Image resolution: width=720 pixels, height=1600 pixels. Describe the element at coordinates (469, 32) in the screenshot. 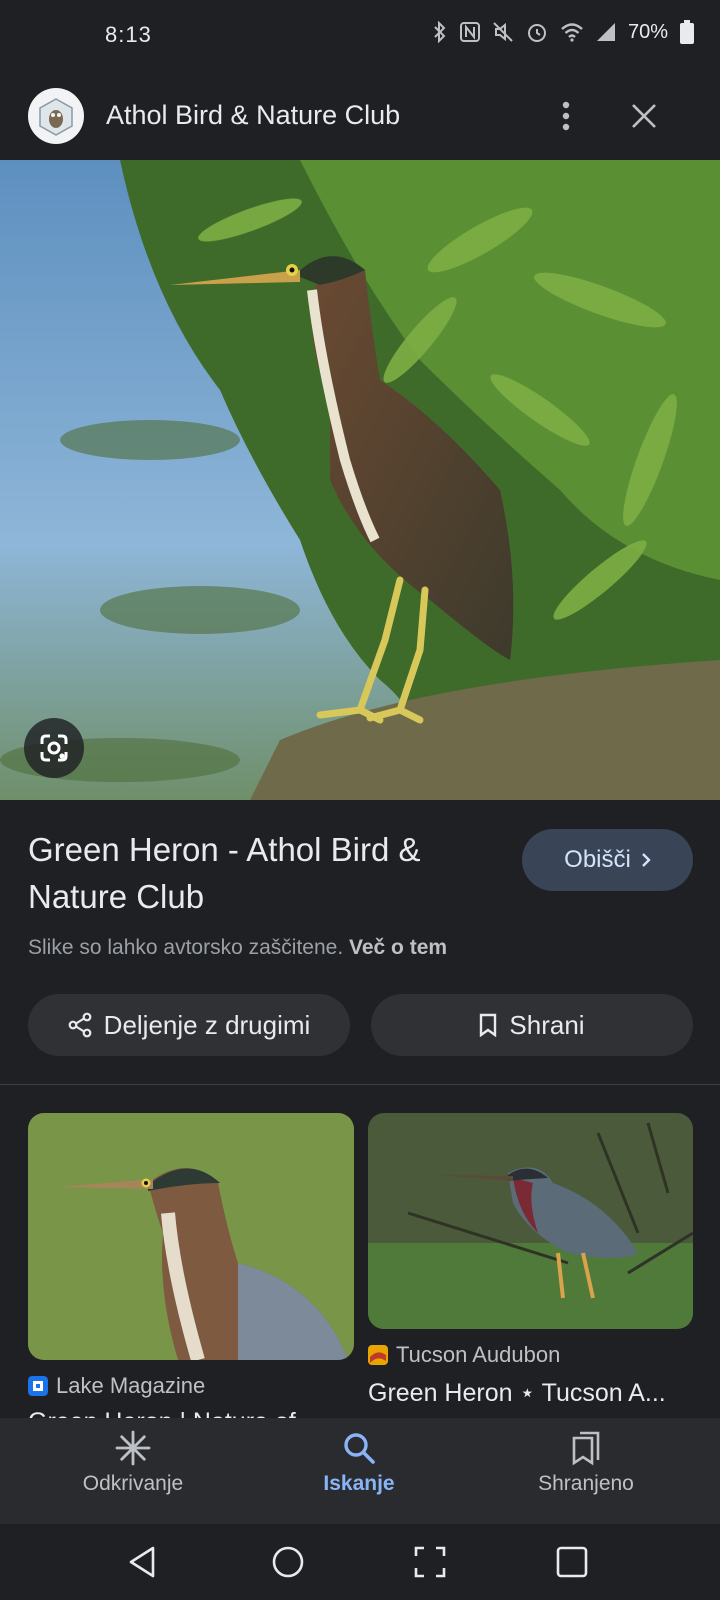

I see `nfc-icon` at that location.